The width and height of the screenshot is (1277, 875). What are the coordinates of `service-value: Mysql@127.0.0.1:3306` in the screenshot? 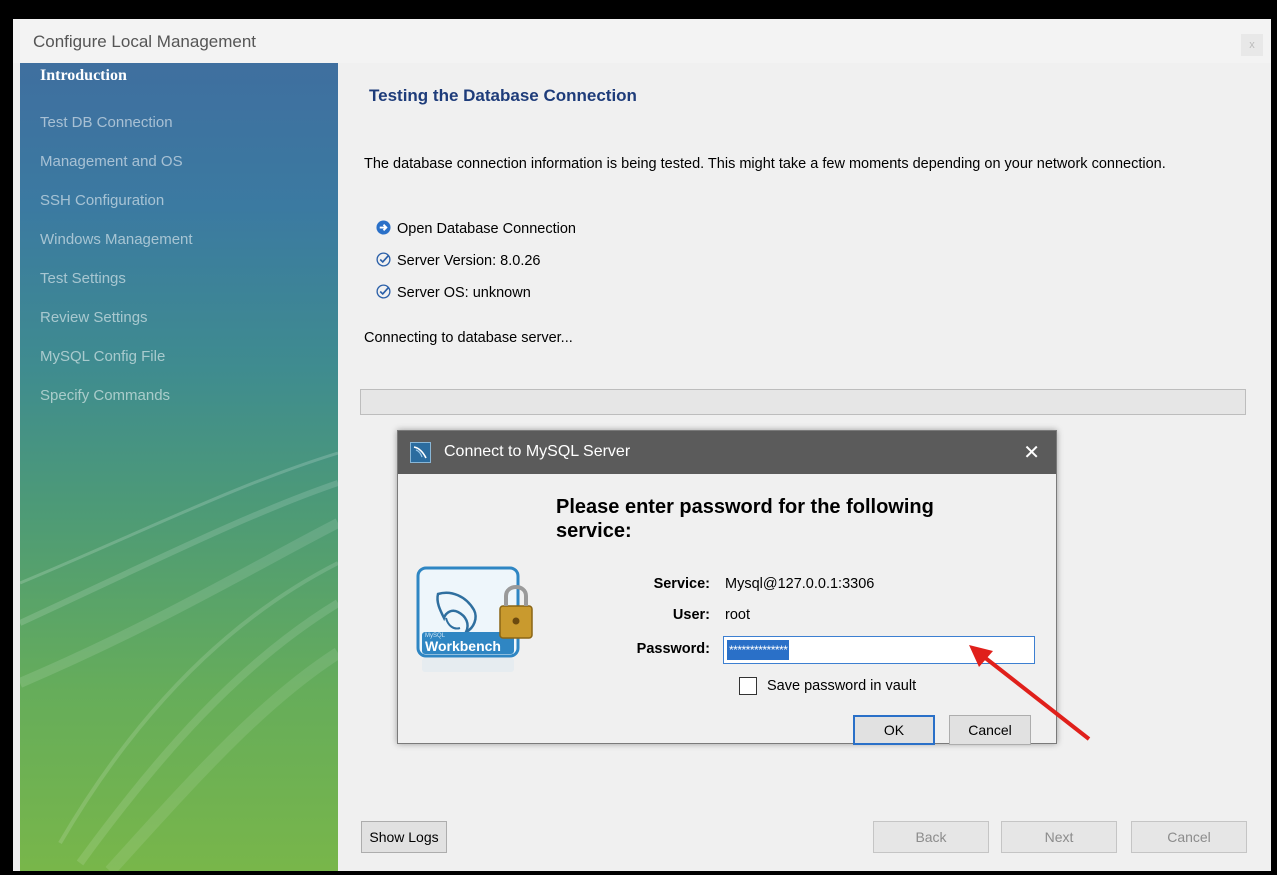 It's located at (800, 584).